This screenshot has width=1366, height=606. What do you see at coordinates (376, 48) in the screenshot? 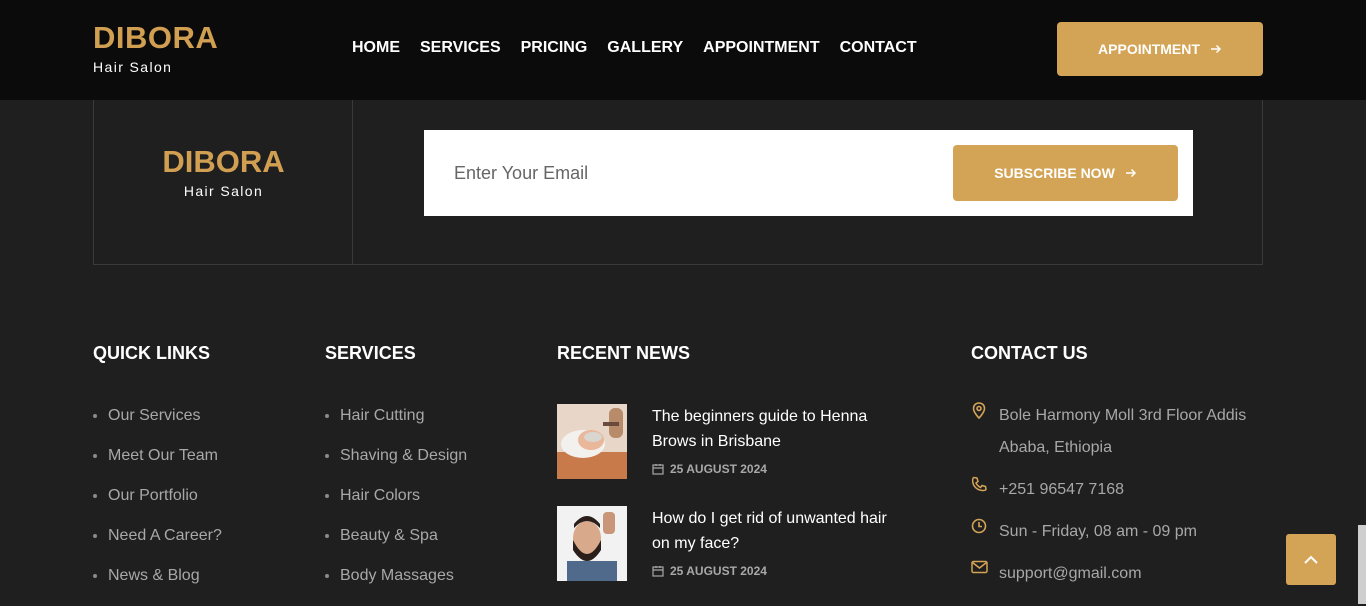
I see `nav-home: HOME` at bounding box center [376, 48].